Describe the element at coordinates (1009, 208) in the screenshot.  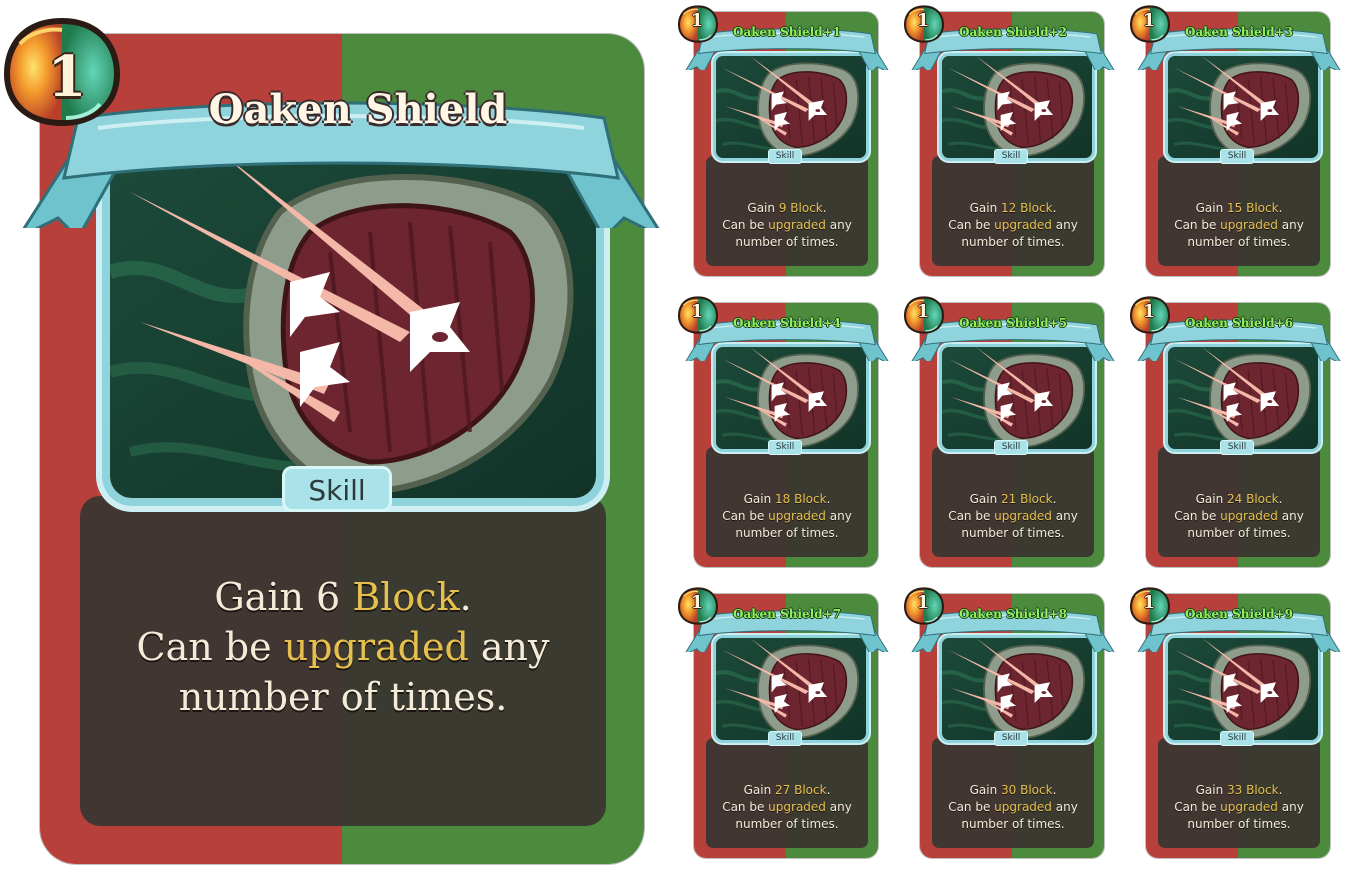
I see `block-value: 12` at that location.